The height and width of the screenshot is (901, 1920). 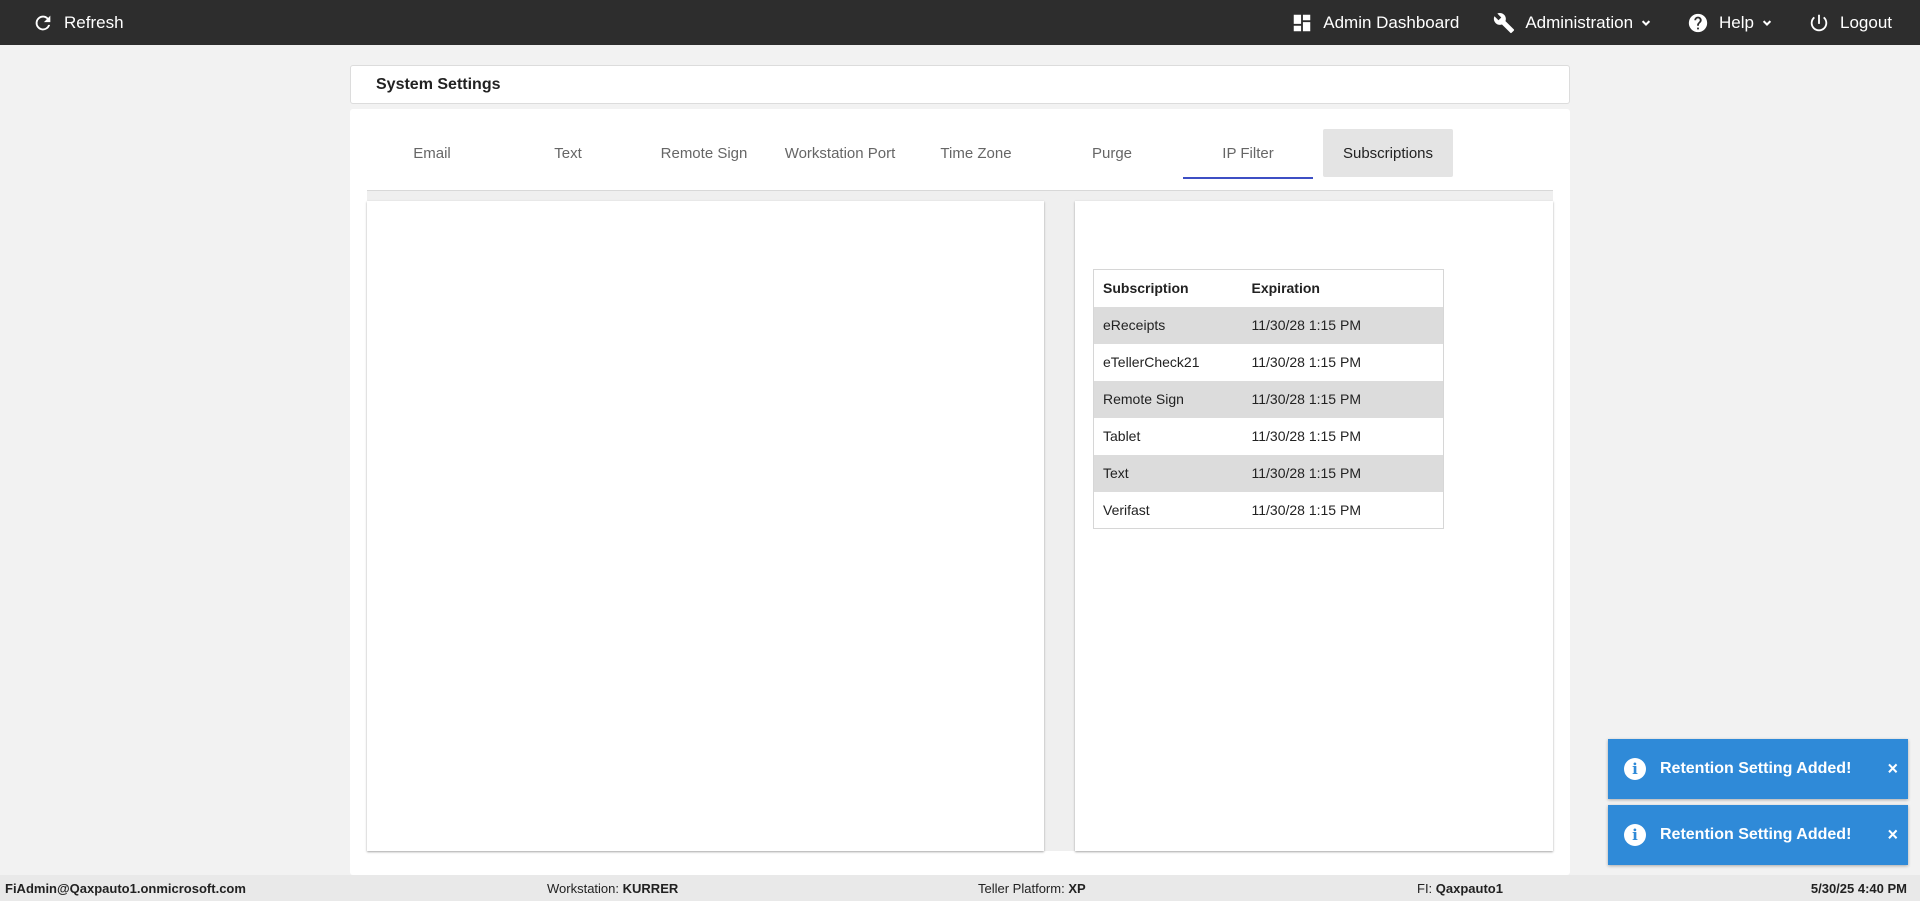 I want to click on status-user: FiAdmin@Qaxpauto1.onmicrosoft.com, so click(x=125, y=888).